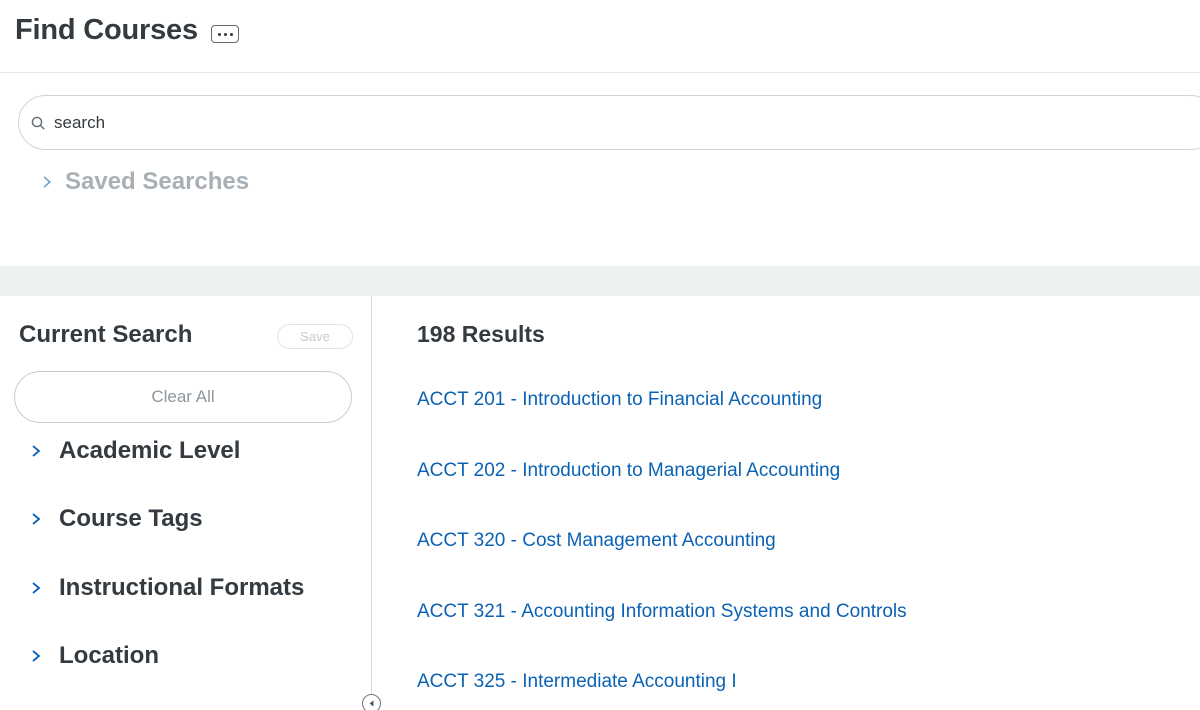  What do you see at coordinates (481, 334) in the screenshot?
I see `results-count: 198 Results` at bounding box center [481, 334].